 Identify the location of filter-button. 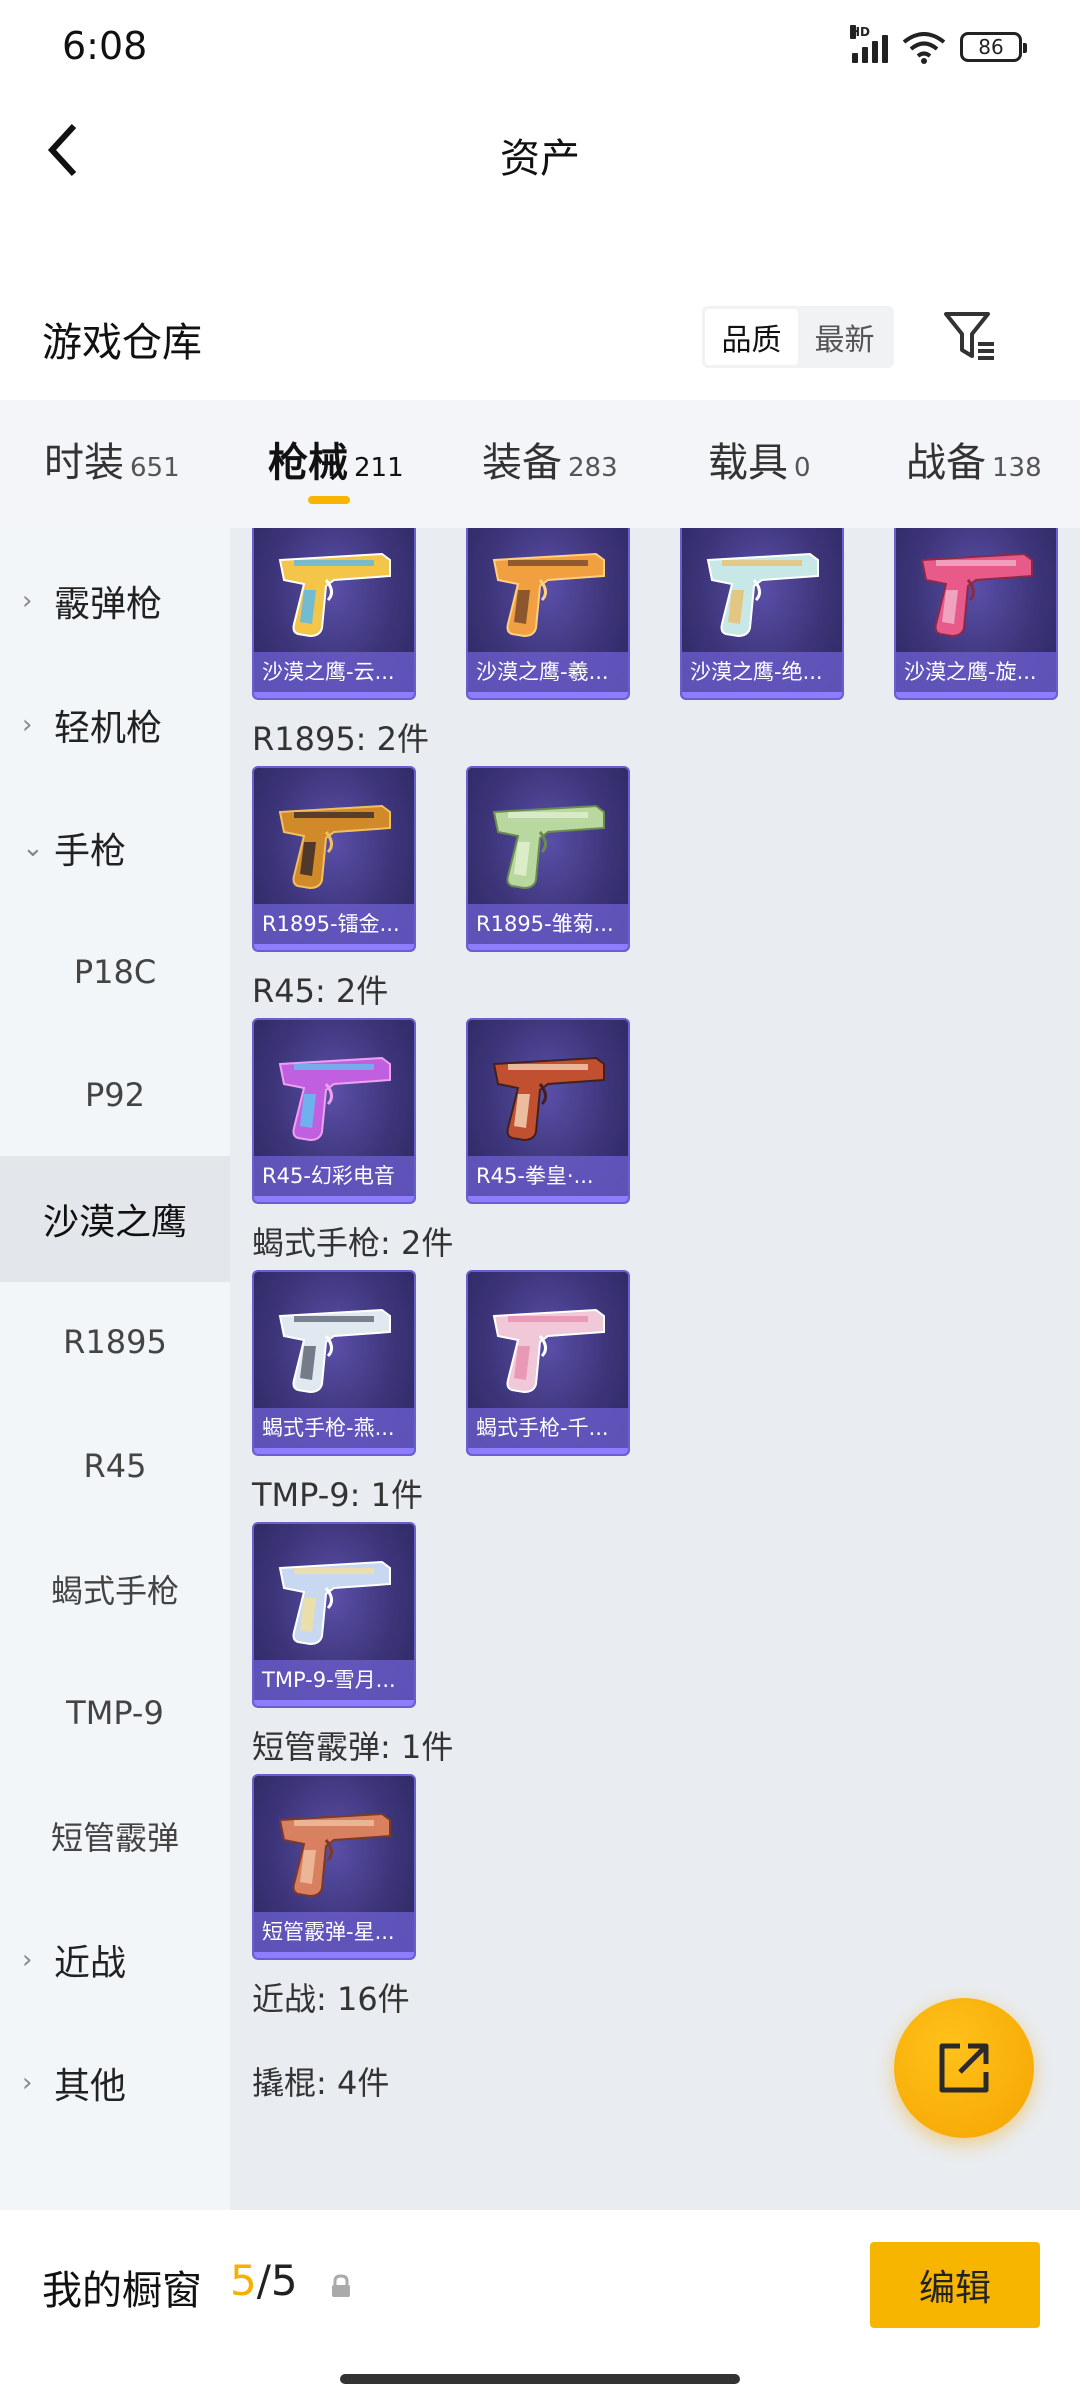
(970, 336).